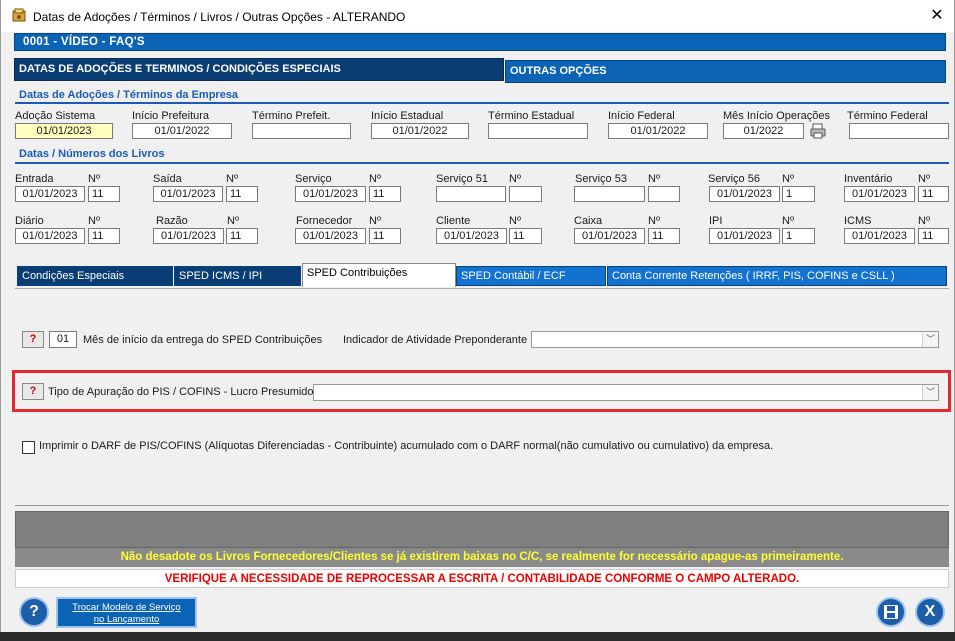 Image resolution: width=955 pixels, height=641 pixels. Describe the element at coordinates (126, 619) in the screenshot. I see `trocar-modelo-line2: no Lançamento` at that location.